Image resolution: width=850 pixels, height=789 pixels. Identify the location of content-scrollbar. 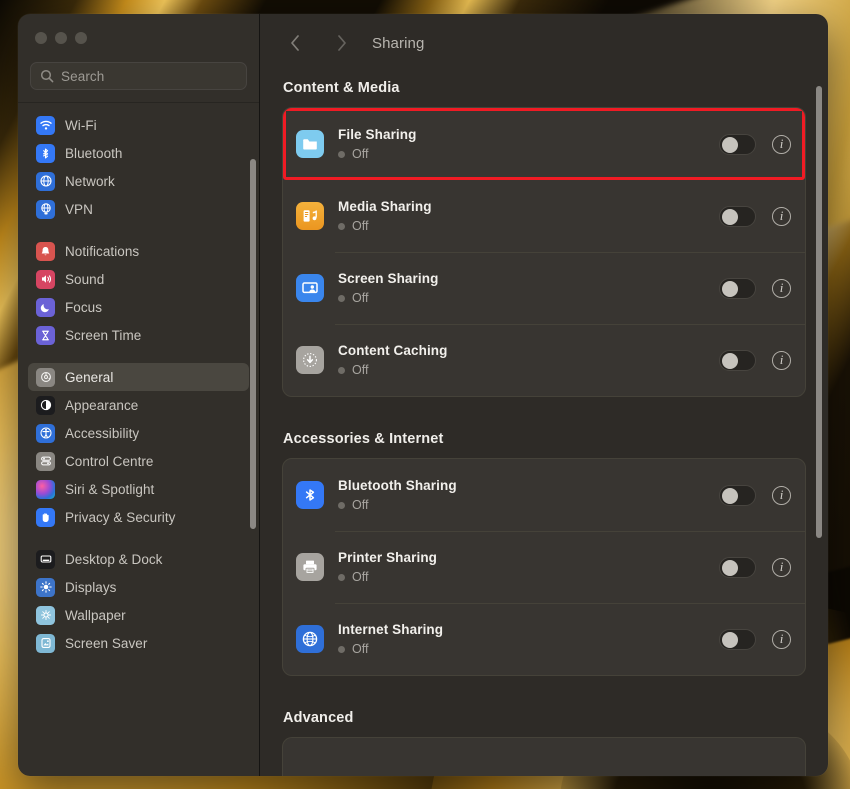
(819, 312).